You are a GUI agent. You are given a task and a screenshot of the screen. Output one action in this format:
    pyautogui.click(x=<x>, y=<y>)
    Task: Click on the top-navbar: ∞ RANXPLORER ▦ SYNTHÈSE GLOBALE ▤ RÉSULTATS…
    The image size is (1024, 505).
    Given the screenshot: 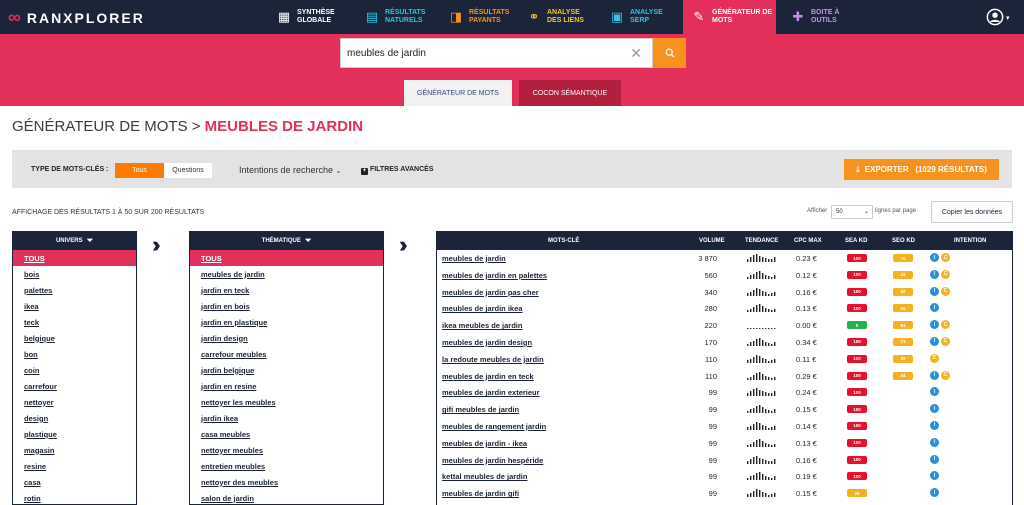 What is the action you would take?
    pyautogui.click(x=512, y=17)
    